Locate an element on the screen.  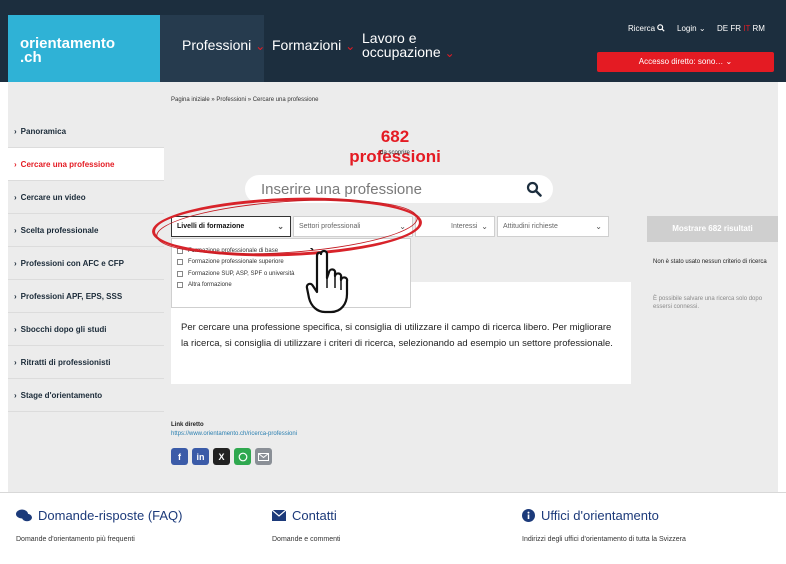
search-input is located at coordinates (391, 189).